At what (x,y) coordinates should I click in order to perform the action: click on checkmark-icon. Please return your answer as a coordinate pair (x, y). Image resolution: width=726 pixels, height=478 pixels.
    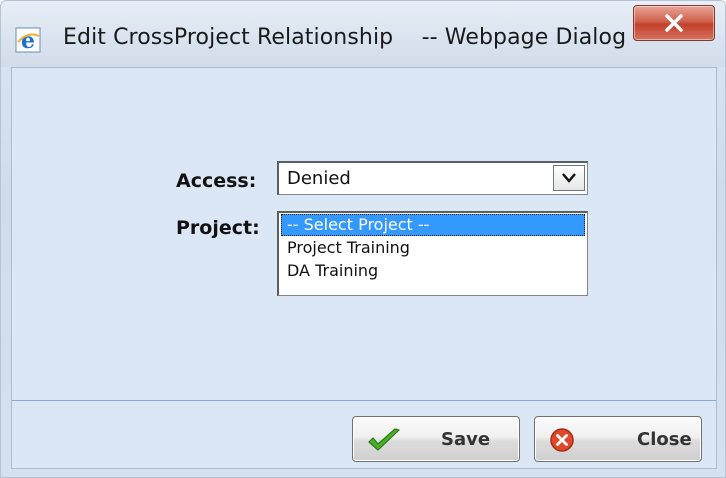
    Looking at the image, I should click on (384, 442).